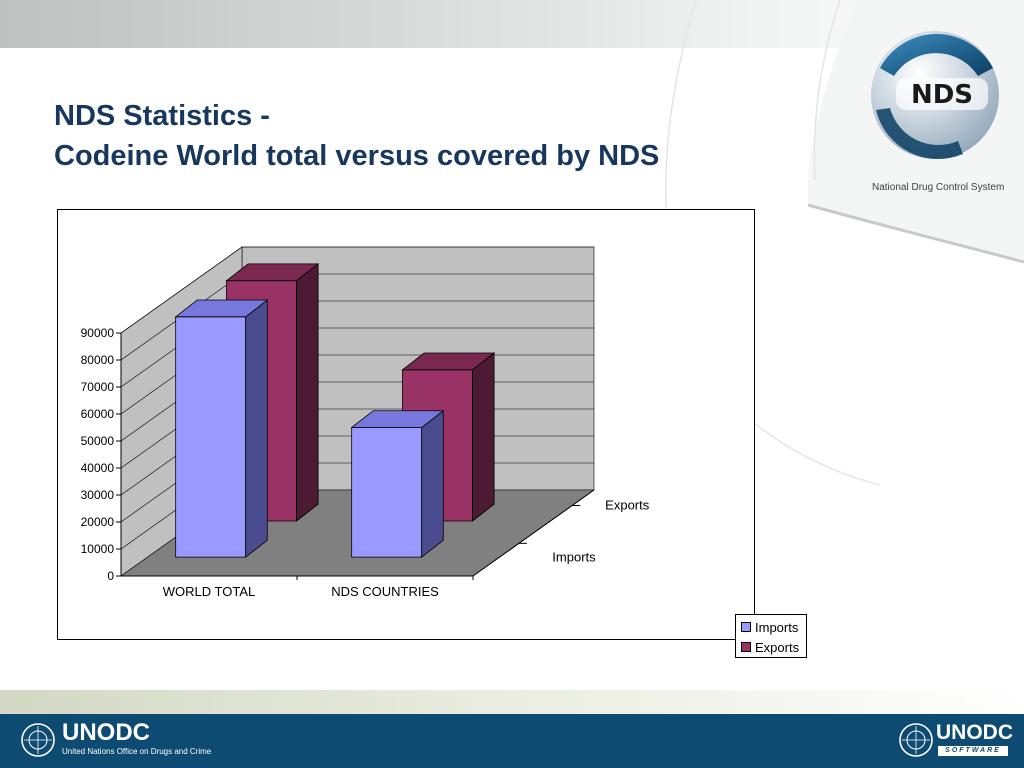 This screenshot has width=1024, height=768. Describe the element at coordinates (98, 387) in the screenshot. I see `y-tick-label: 70000` at that location.